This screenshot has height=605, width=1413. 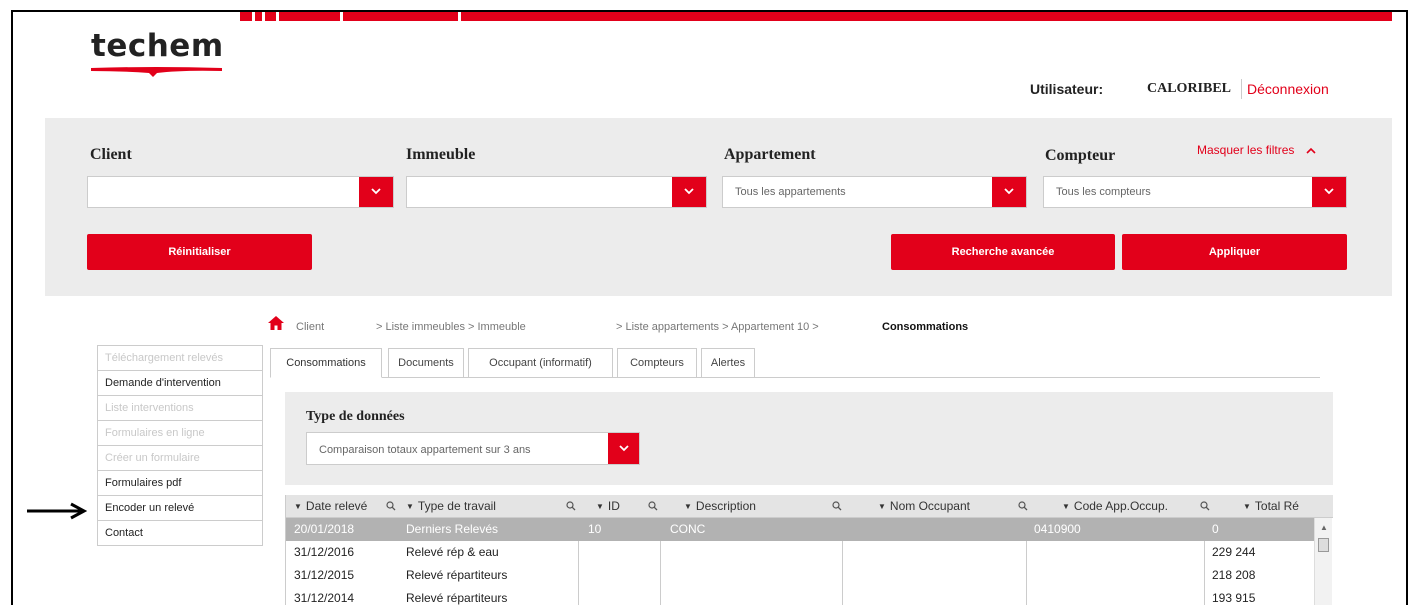 I want to click on scroll-thumb, so click(x=1323, y=545).